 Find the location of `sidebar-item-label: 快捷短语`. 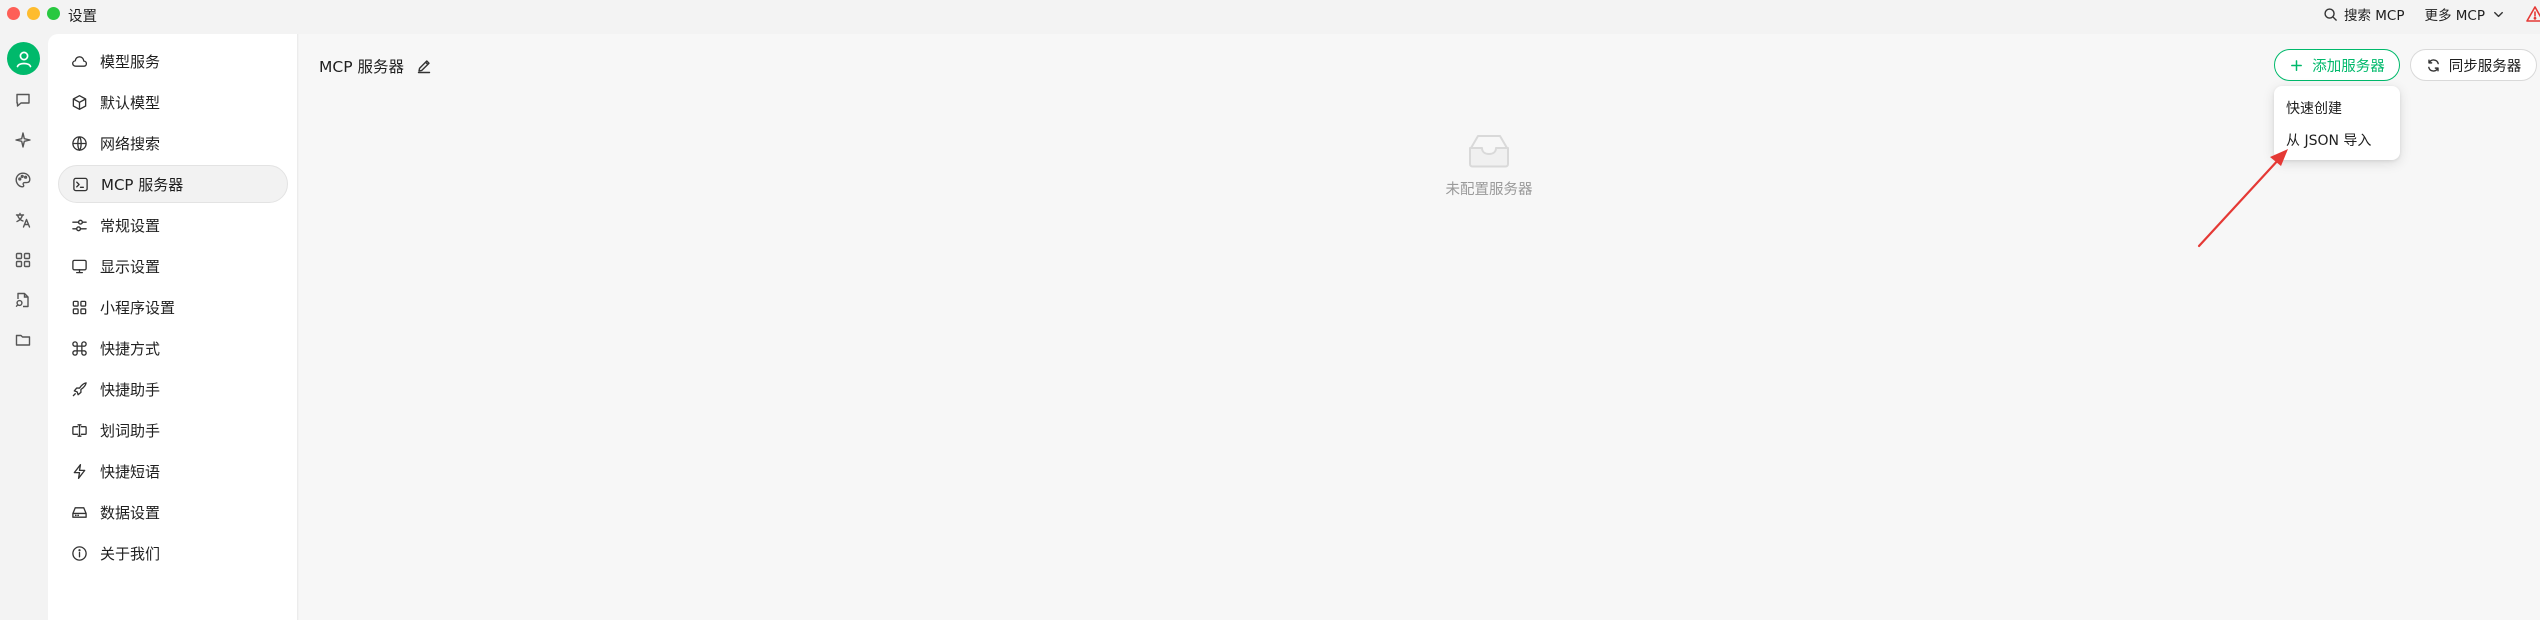

sidebar-item-label: 快捷短语 is located at coordinates (130, 471).